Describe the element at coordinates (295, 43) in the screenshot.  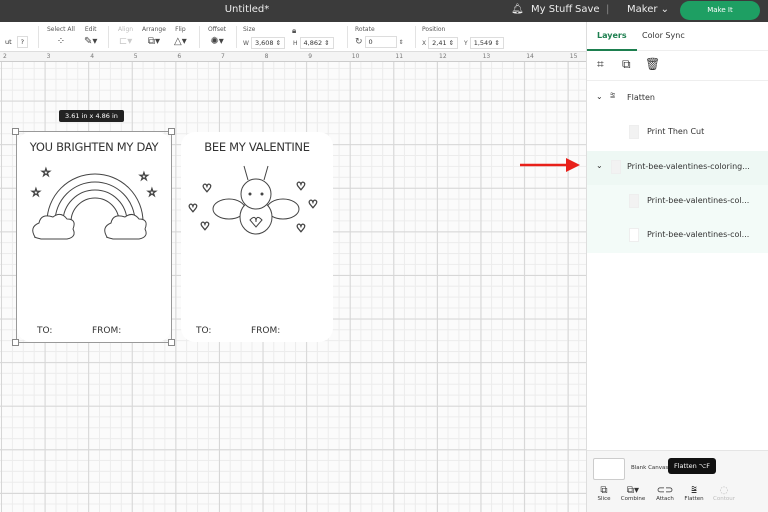
I see `height-label: H` at that location.